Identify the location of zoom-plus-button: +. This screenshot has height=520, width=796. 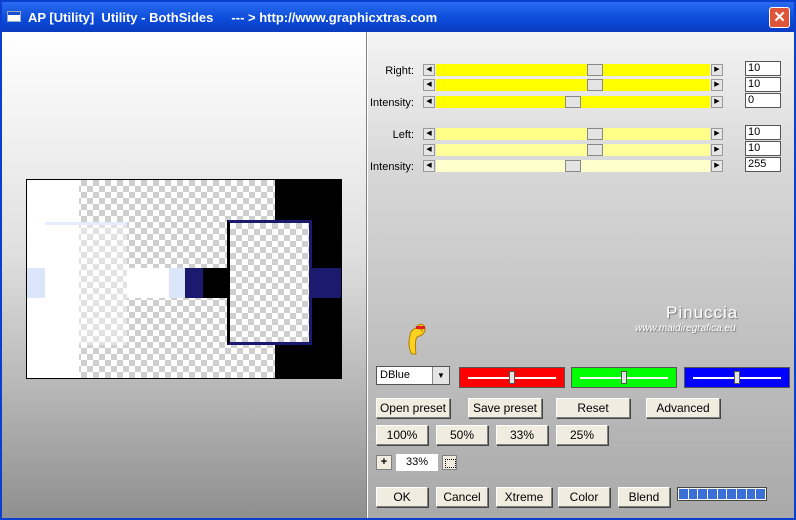
(384, 462).